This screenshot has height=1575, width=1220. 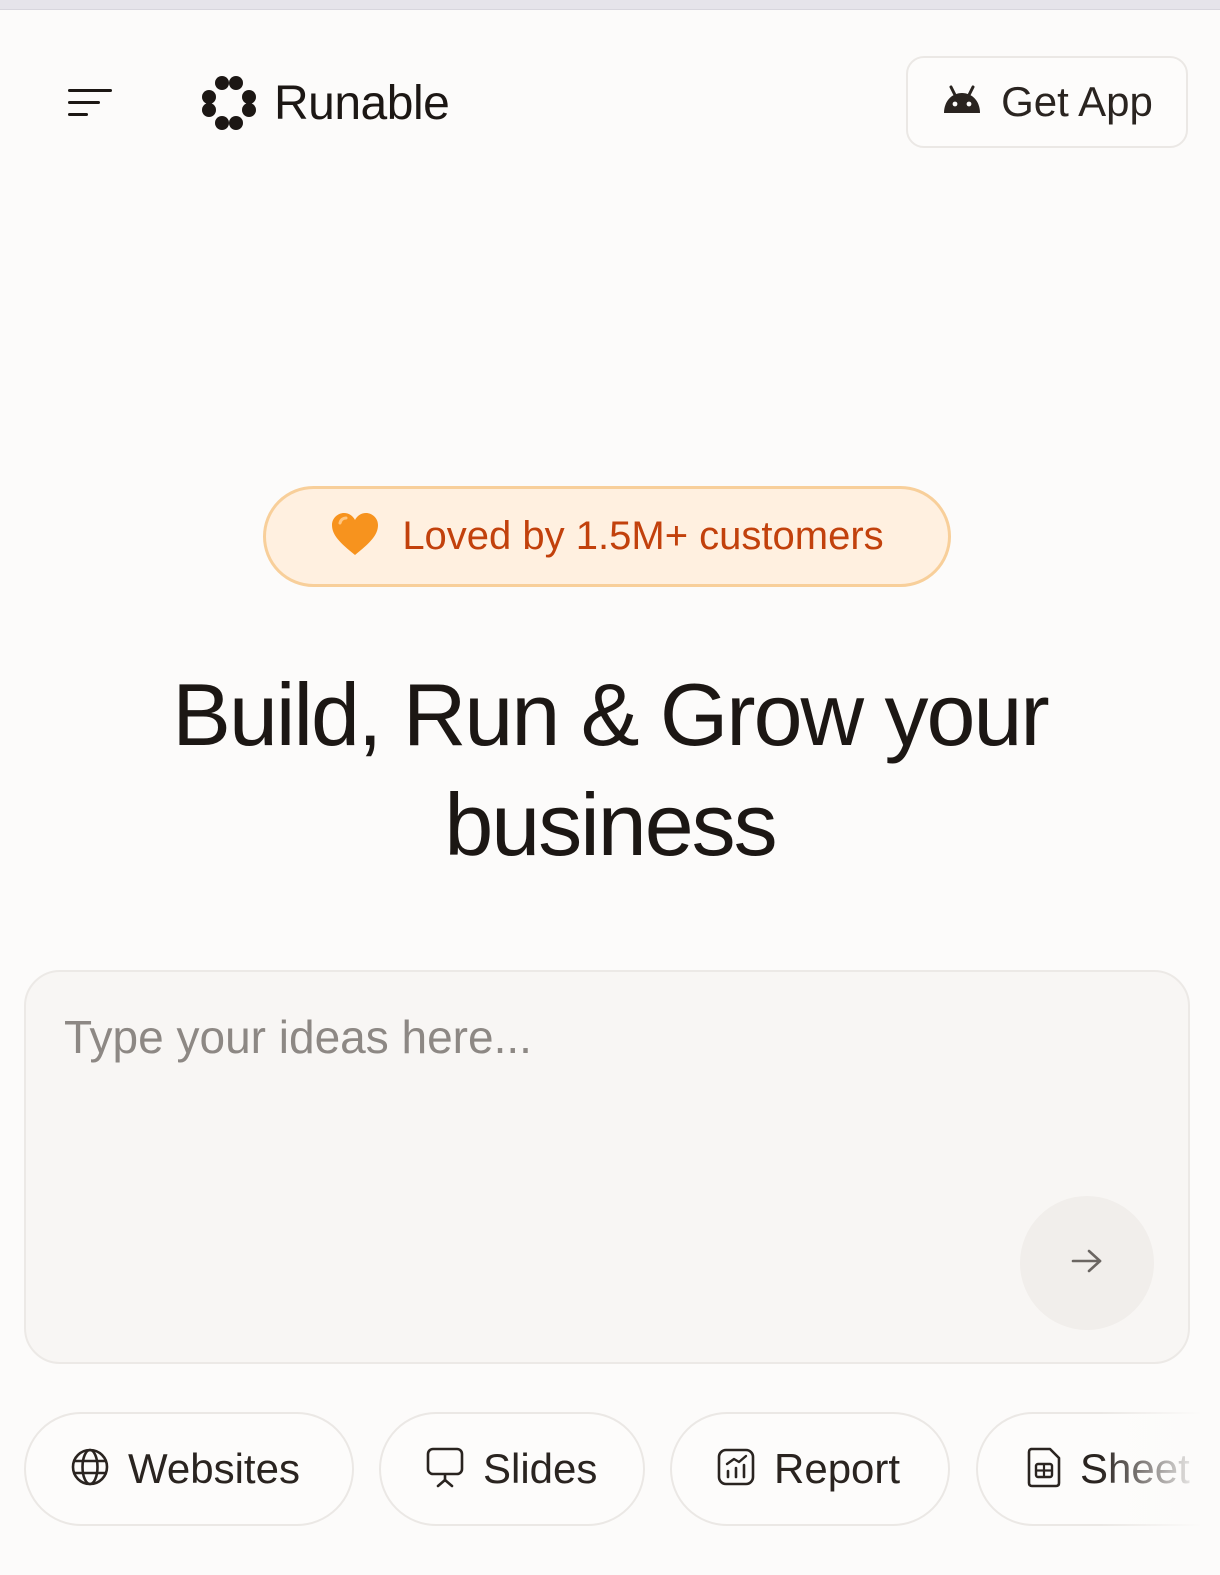 I want to click on menu-button, so click(x=90, y=103).